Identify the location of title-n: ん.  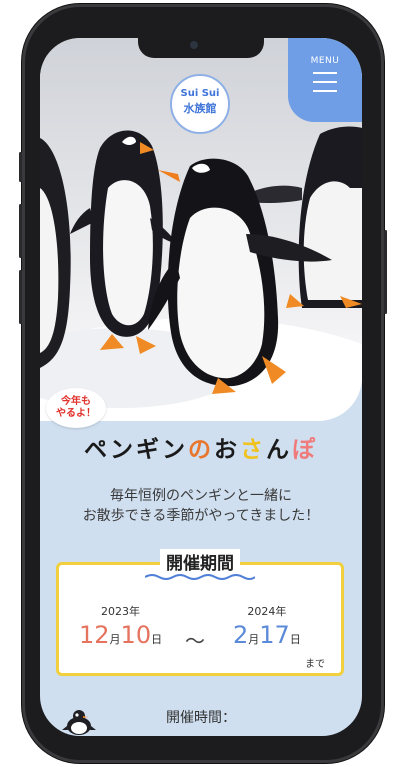
(279, 450).